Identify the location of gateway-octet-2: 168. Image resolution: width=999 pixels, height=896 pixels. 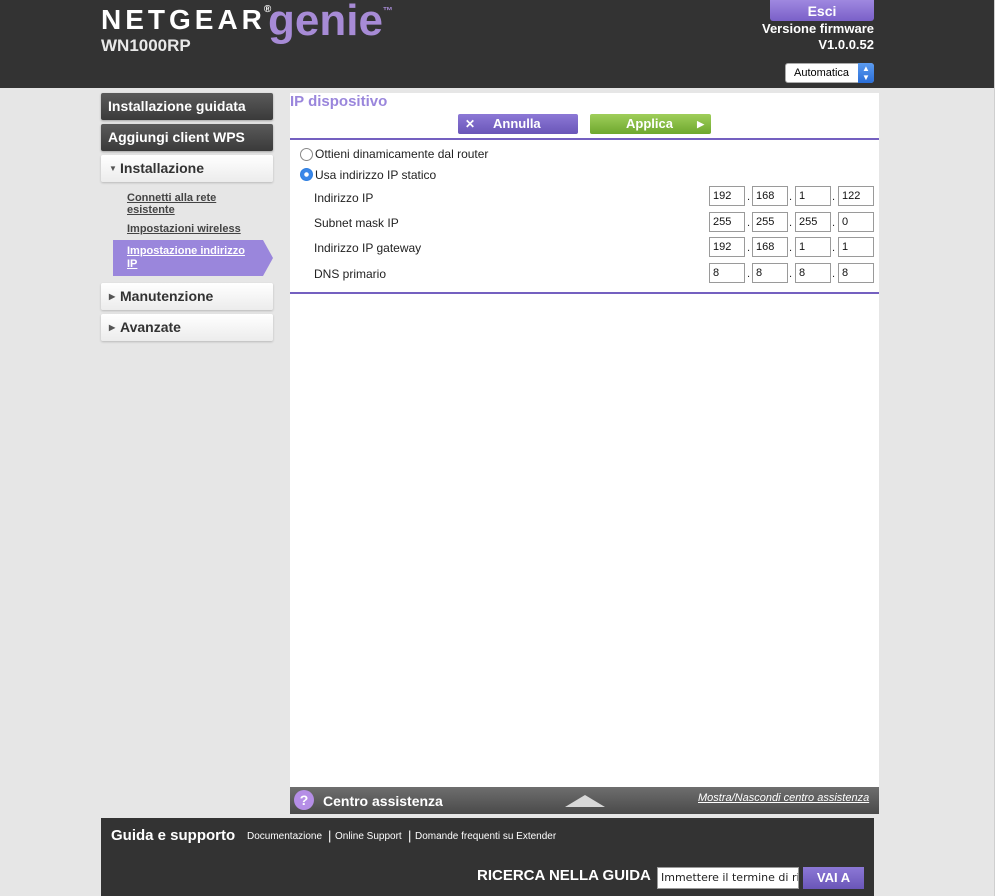
(770, 247).